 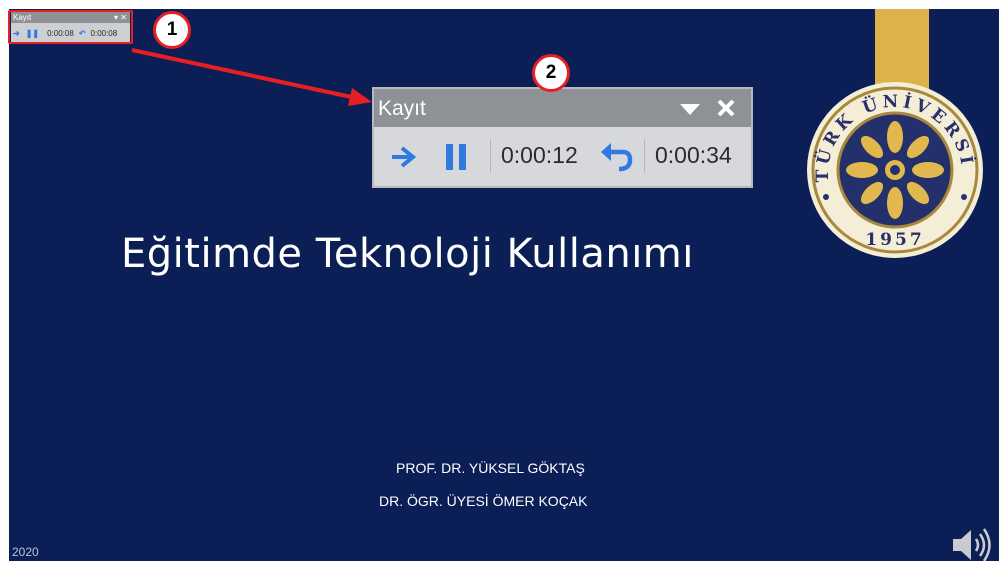 What do you see at coordinates (70, 27) in the screenshot?
I see `mini-toolbar-highlight-box` at bounding box center [70, 27].